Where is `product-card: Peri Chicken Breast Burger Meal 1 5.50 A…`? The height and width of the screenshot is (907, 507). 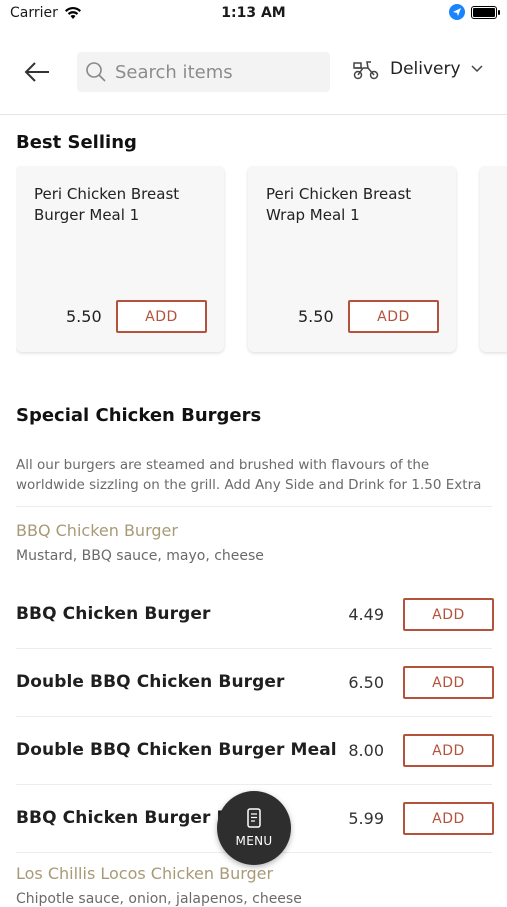 product-card: Peri Chicken Breast Burger Meal 1 5.50 A… is located at coordinates (120, 259).